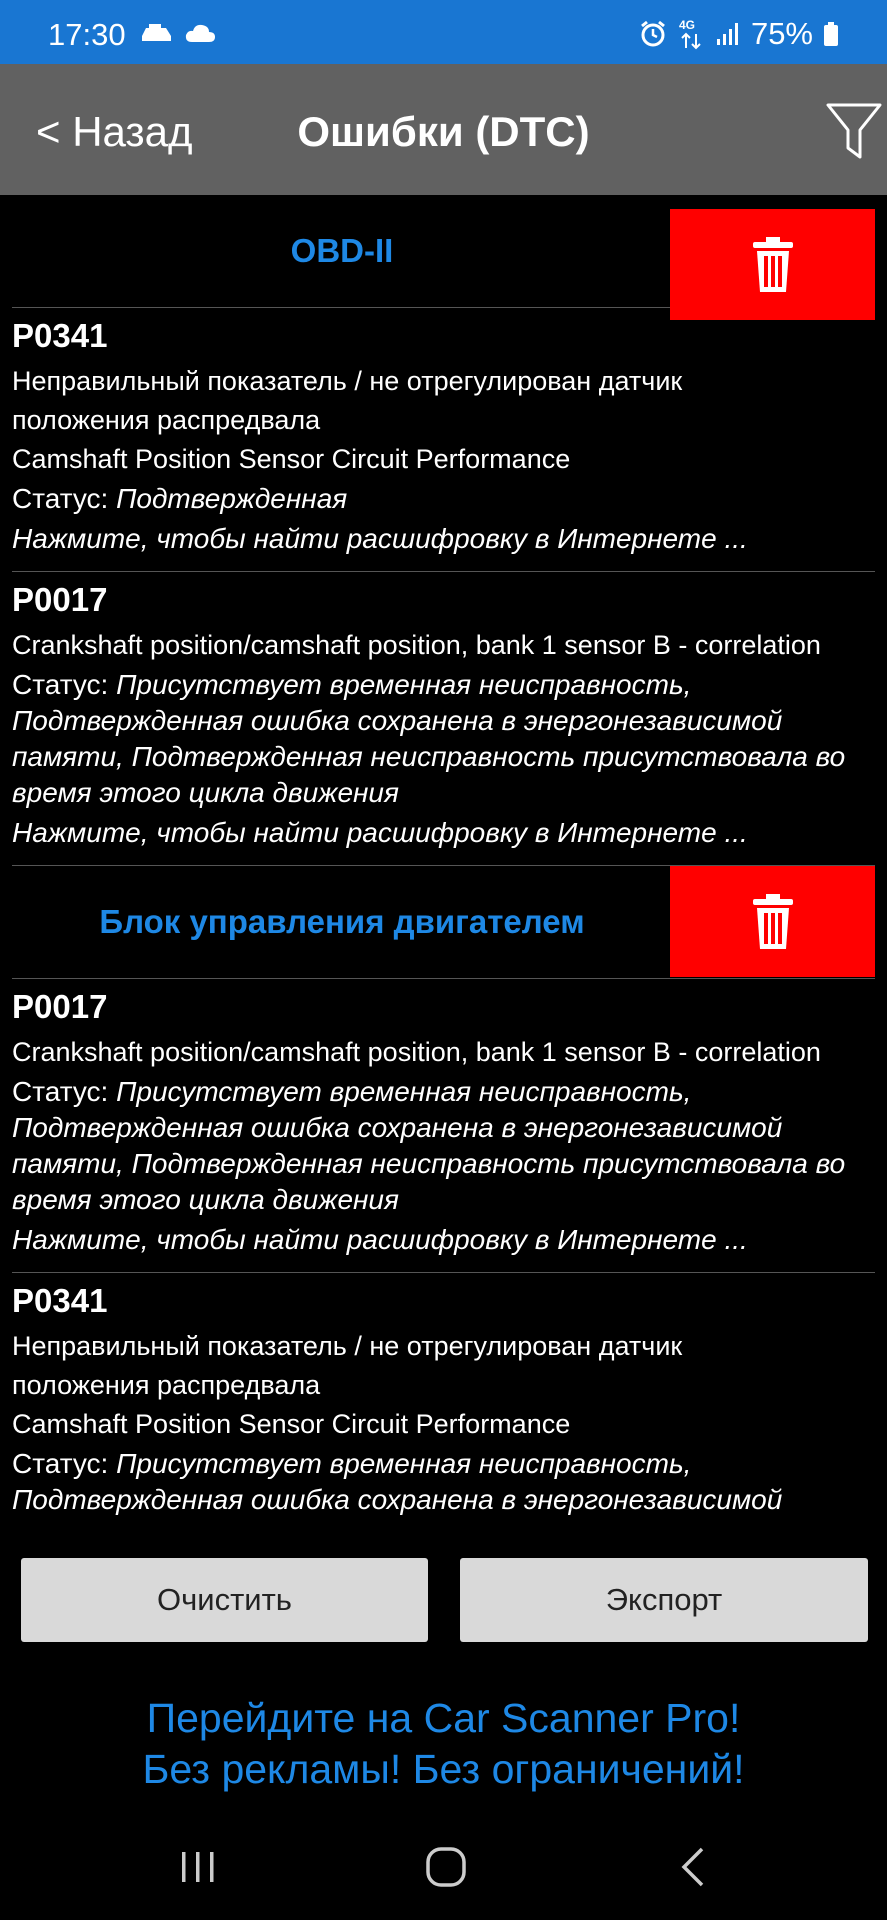 Image resolution: width=887 pixels, height=1920 pixels. I want to click on dtc-status: Статус: Подтвержденная, so click(443, 499).